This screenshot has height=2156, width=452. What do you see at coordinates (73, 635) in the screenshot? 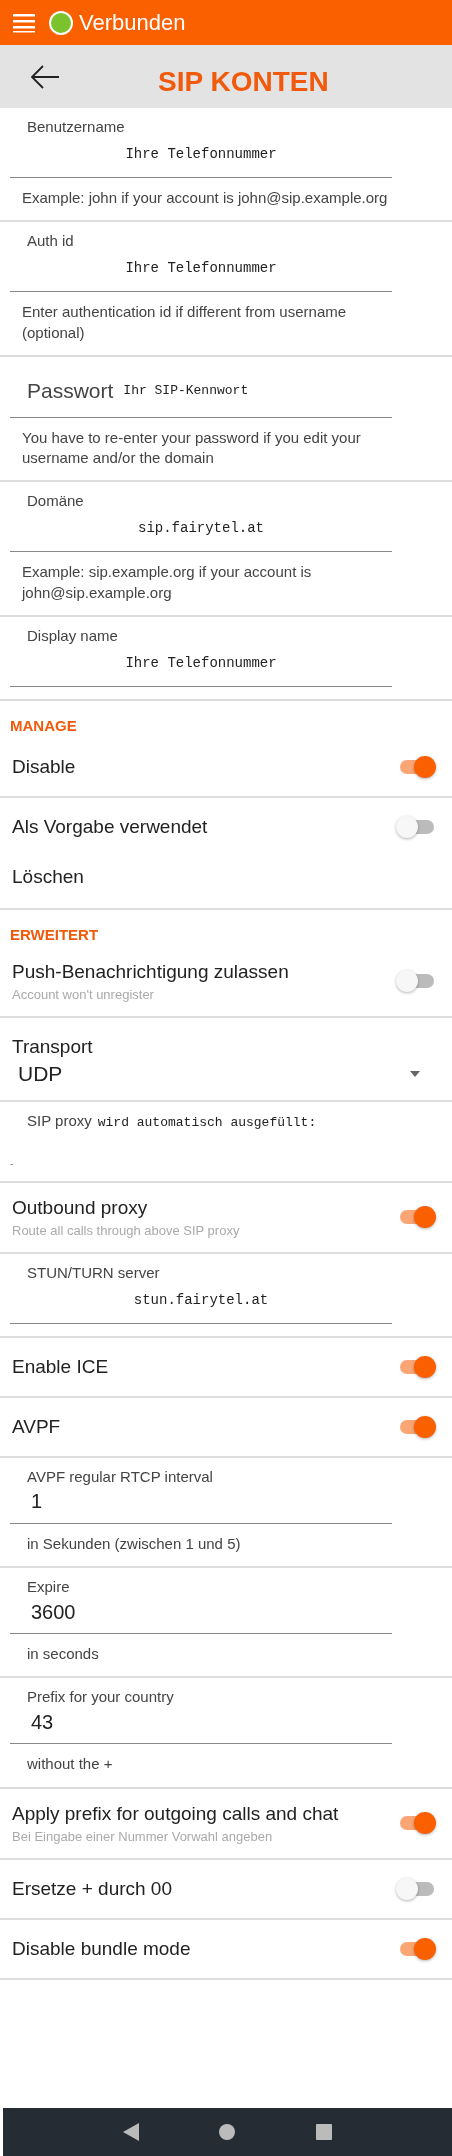
I see `field-label: Display name` at bounding box center [73, 635].